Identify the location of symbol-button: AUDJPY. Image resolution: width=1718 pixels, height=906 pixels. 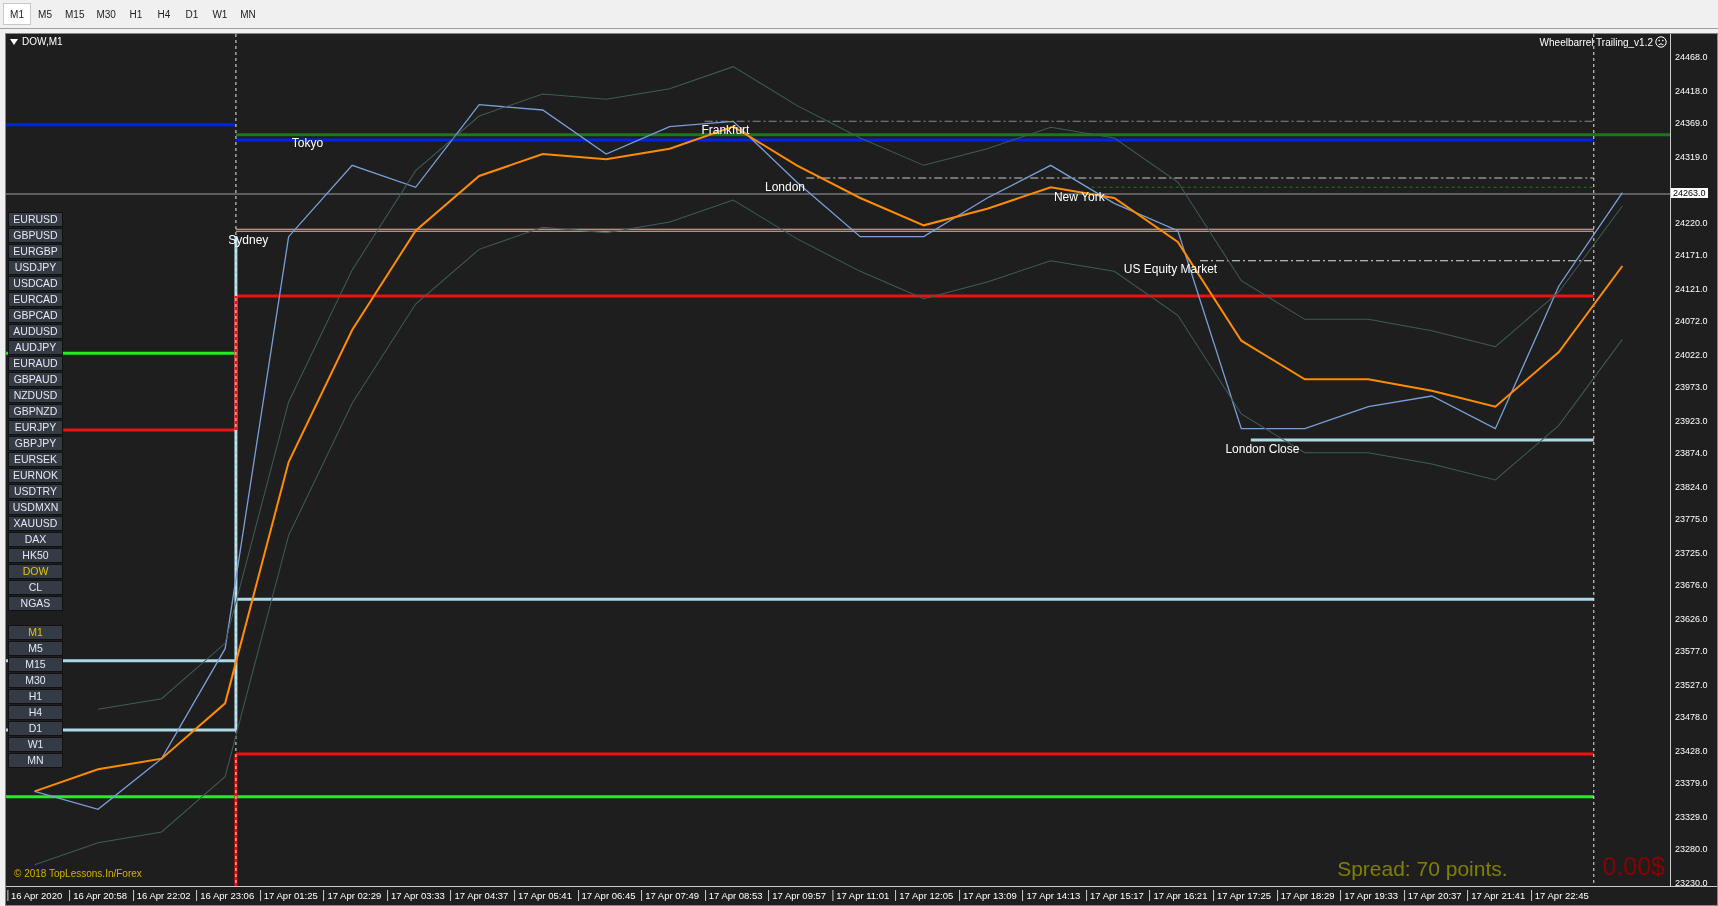
(35, 347).